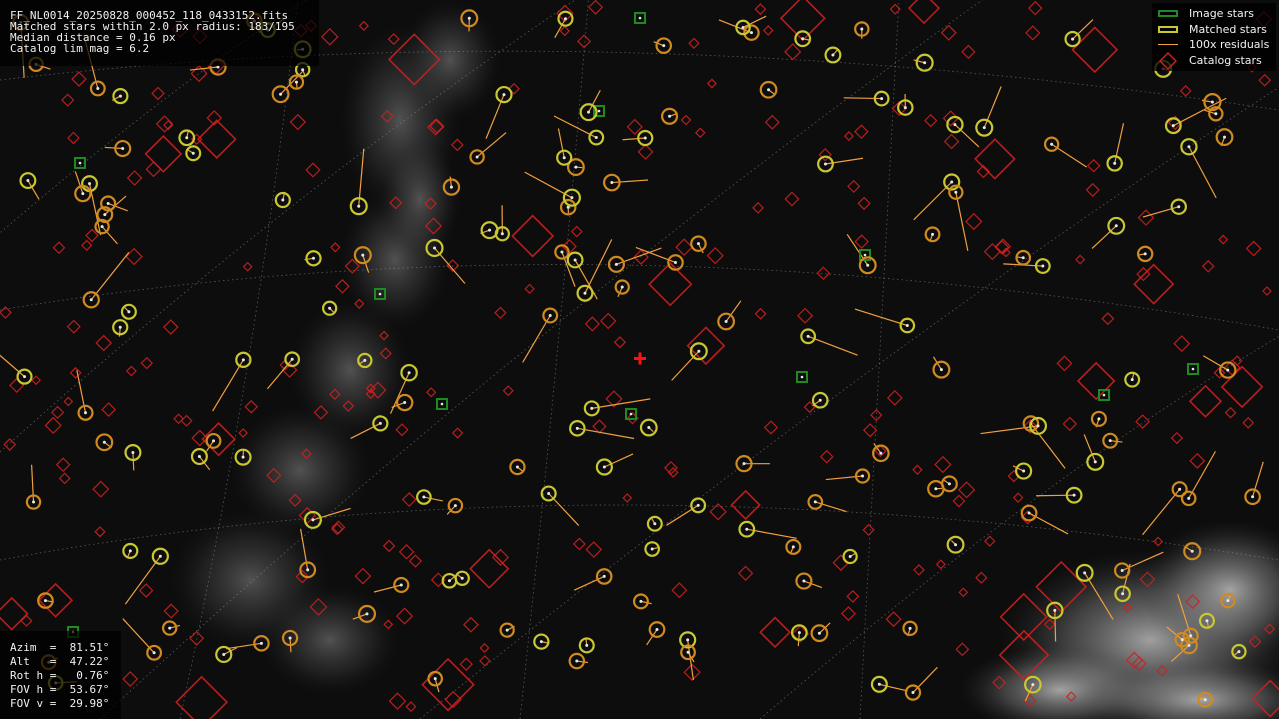 Image resolution: width=1279 pixels, height=719 pixels. I want to click on fov-vertical-readout: FOV v = 29.98°, so click(60, 703).